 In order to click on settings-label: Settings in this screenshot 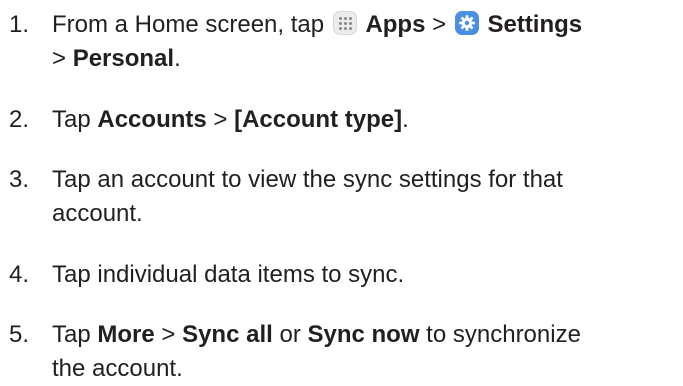, I will do `click(535, 24)`.